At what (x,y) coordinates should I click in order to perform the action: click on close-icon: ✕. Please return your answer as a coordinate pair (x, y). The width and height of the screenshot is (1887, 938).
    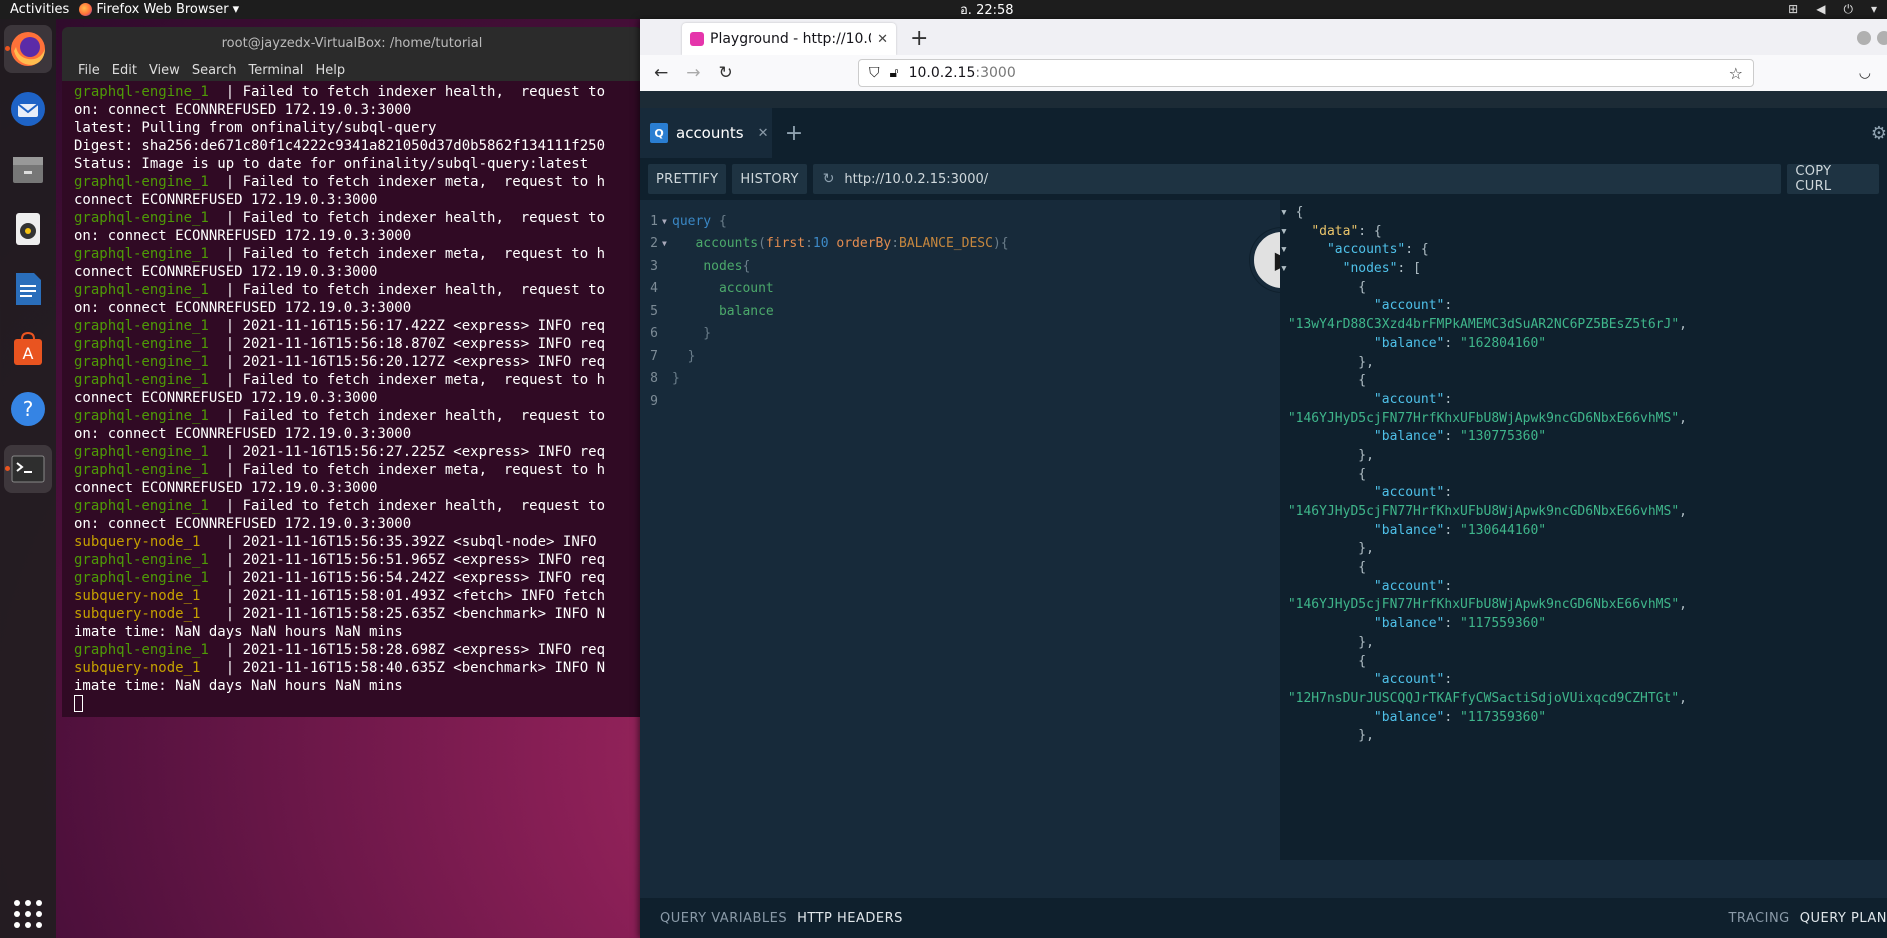
    Looking at the image, I should click on (763, 133).